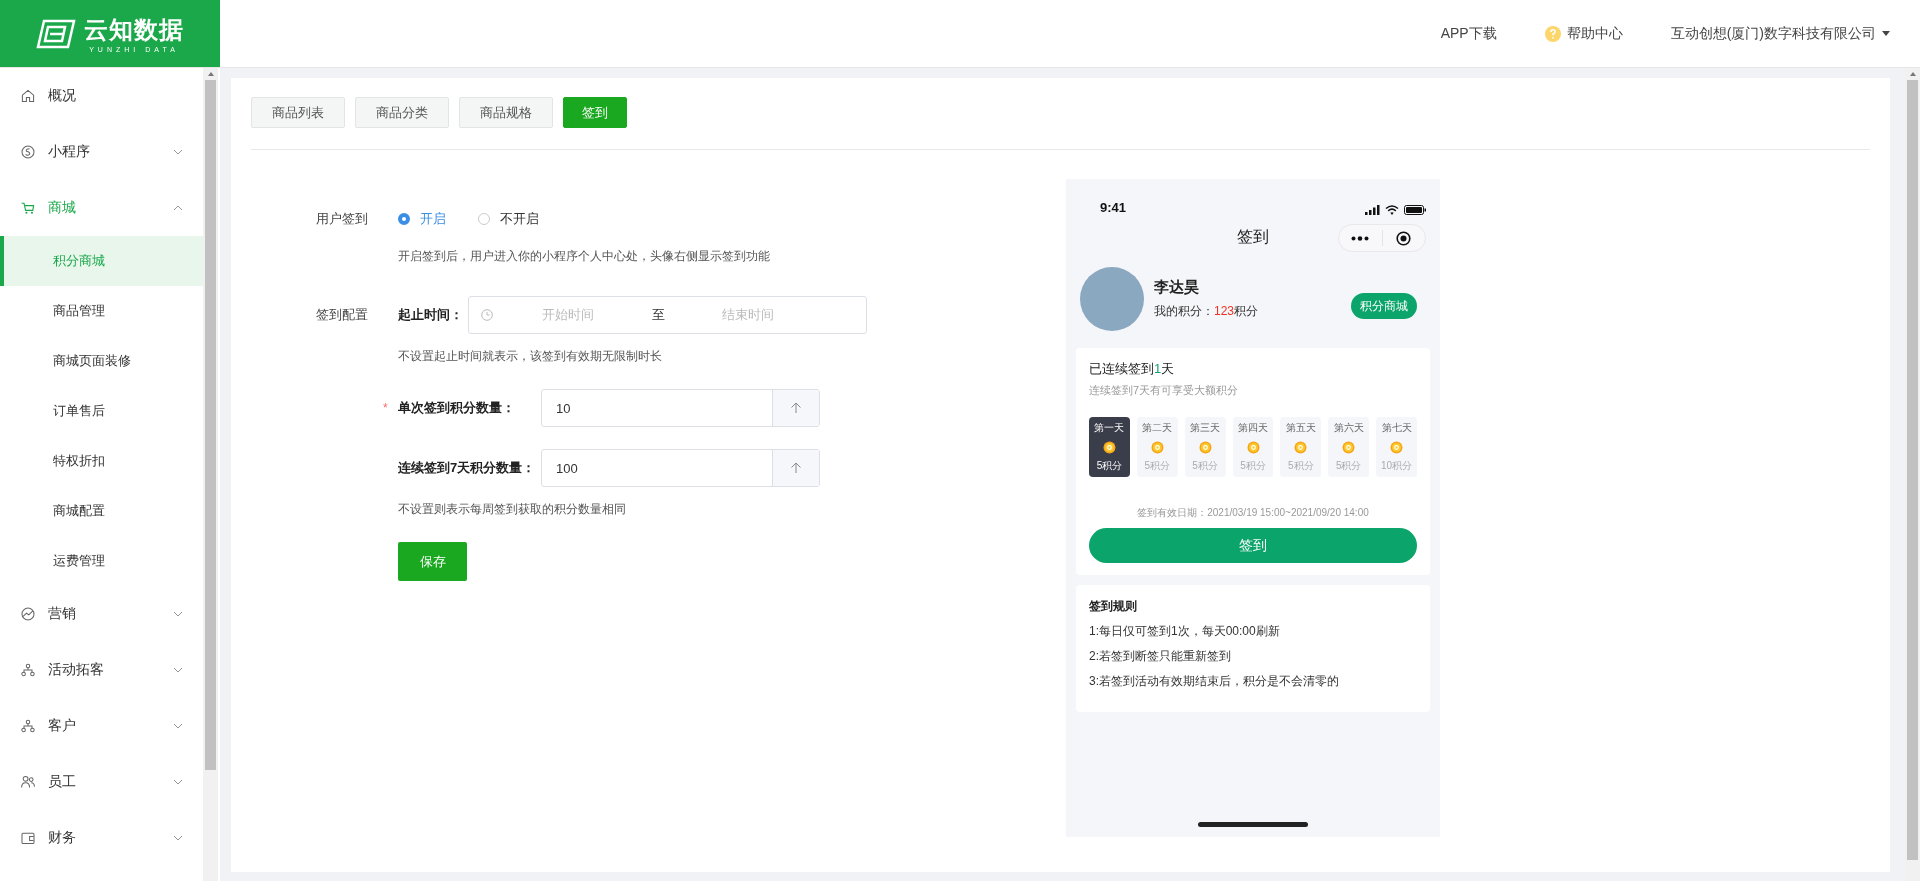 This screenshot has width=1920, height=881. What do you see at coordinates (584, 256) in the screenshot?
I see `help-text: 开启签到后，用户进入你的小程序个人中心处，头像右侧显示签到功能` at bounding box center [584, 256].